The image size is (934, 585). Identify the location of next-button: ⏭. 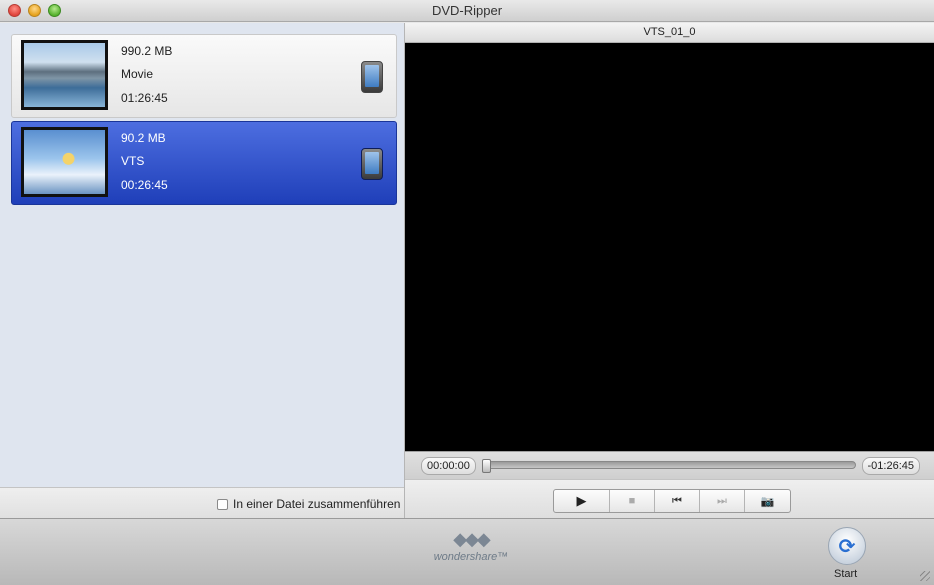
(722, 501).